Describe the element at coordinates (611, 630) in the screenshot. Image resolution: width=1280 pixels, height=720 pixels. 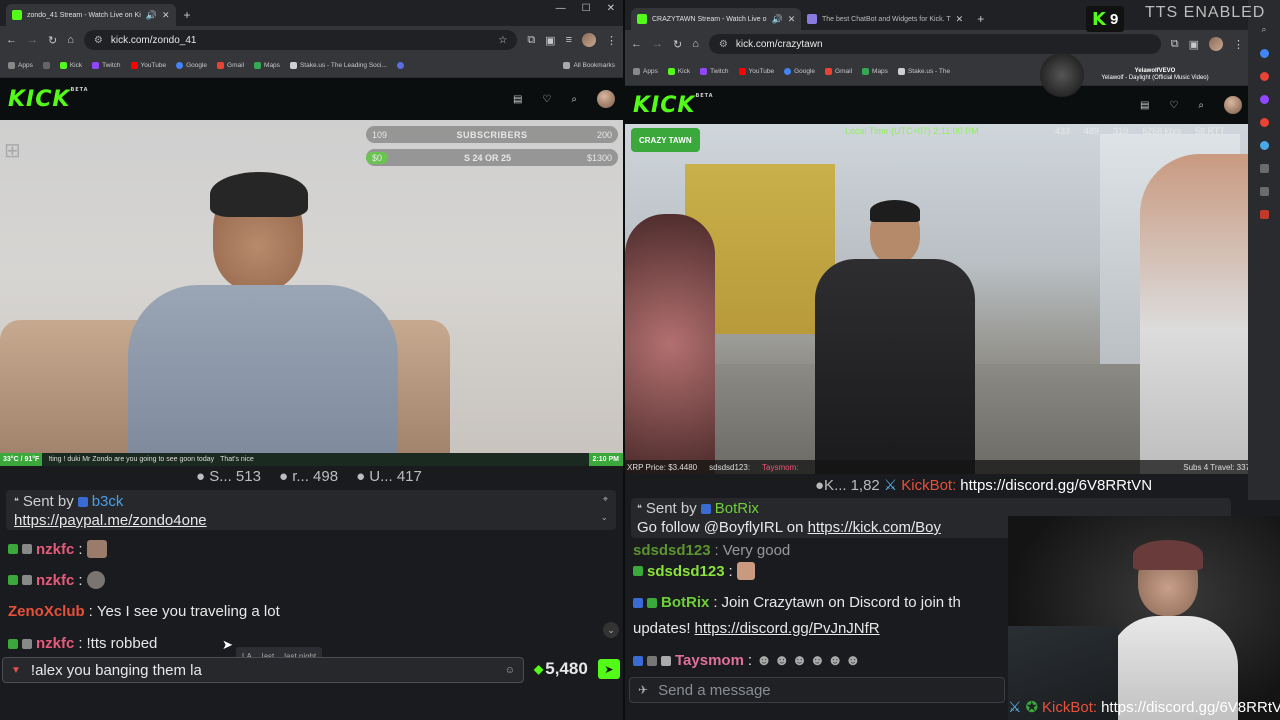
I see `scroll-down-icon: ⌄` at that location.